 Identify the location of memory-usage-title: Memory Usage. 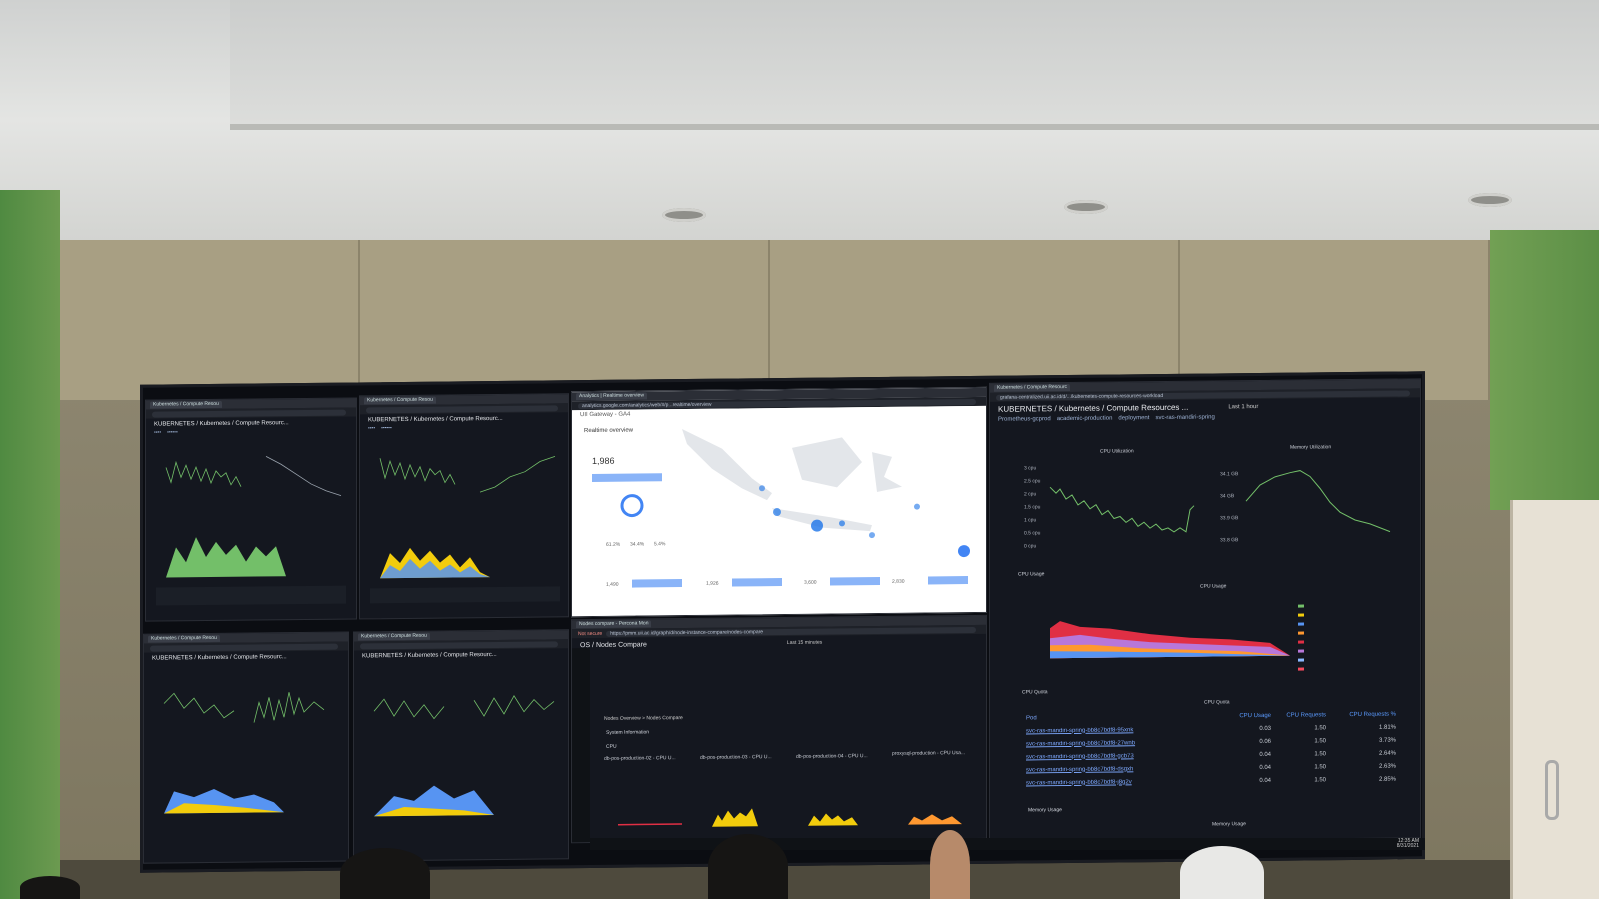
(1229, 824).